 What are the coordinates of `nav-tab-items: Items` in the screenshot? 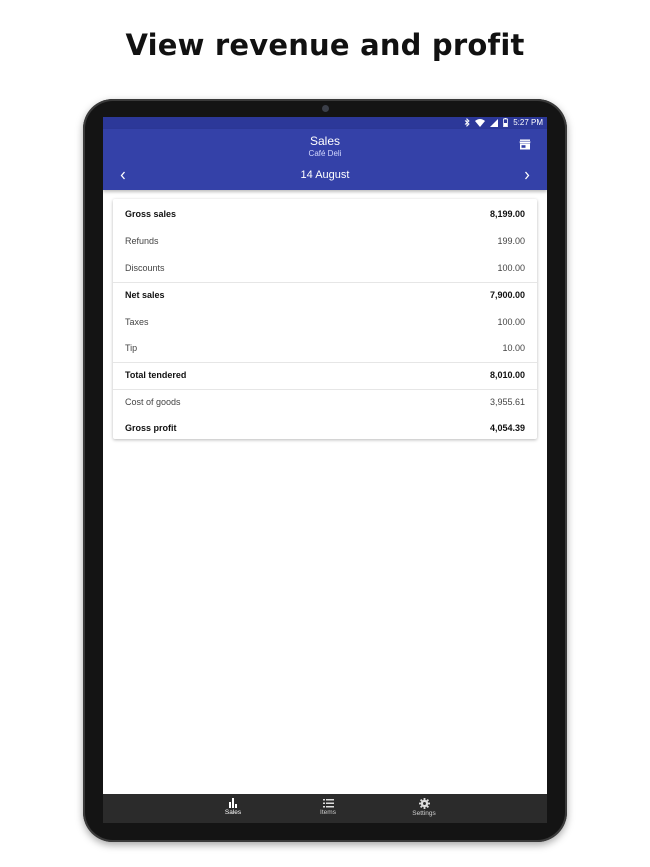 It's located at (328, 807).